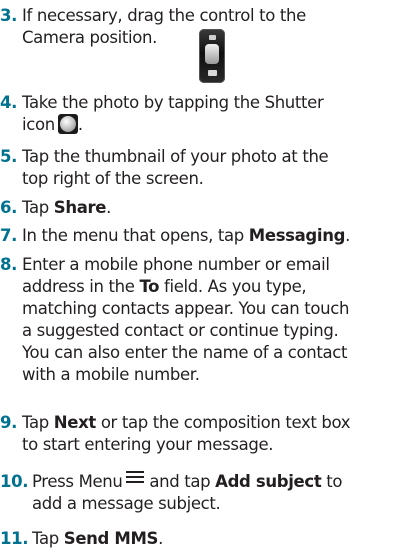  What do you see at coordinates (233, 286) in the screenshot?
I see `step-text-fragment: field. As you type,` at bounding box center [233, 286].